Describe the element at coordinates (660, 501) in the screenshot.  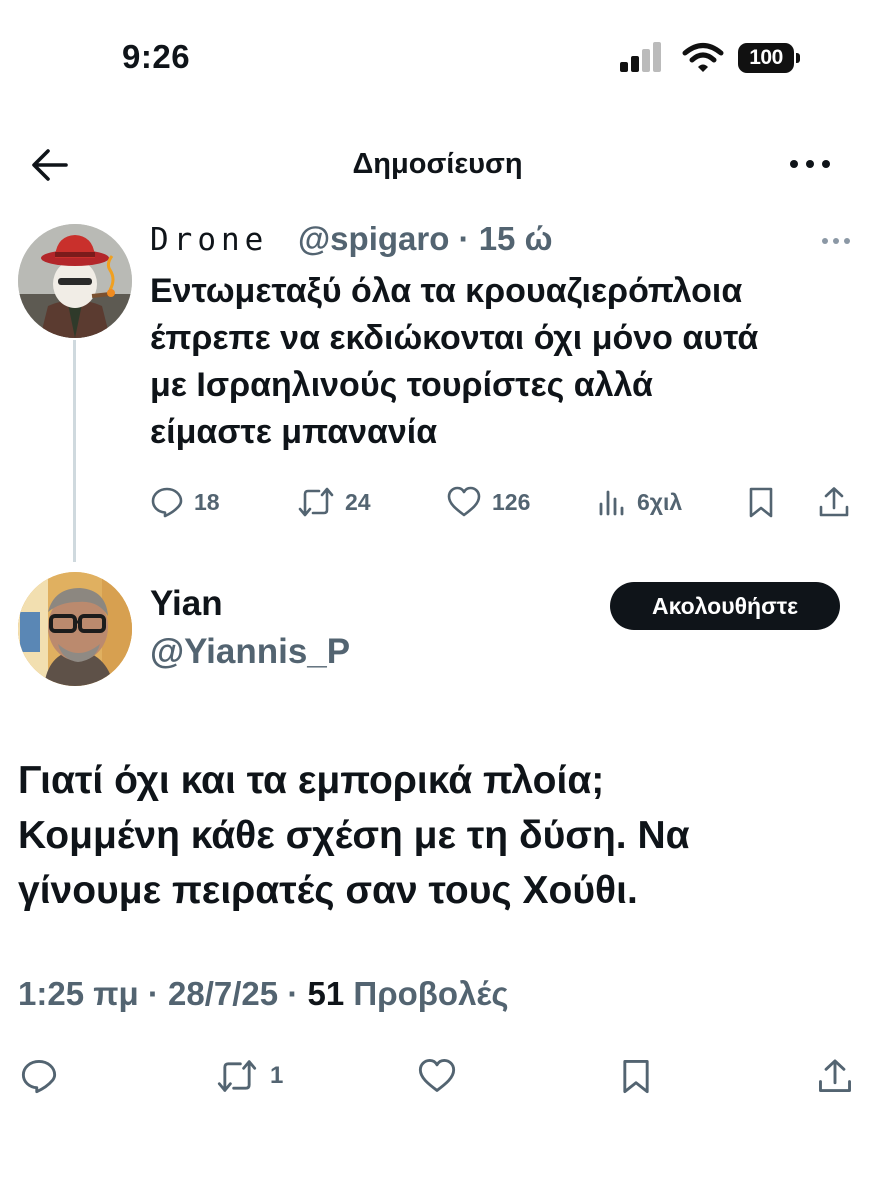
I see `views-count: 6χιλ` at that location.